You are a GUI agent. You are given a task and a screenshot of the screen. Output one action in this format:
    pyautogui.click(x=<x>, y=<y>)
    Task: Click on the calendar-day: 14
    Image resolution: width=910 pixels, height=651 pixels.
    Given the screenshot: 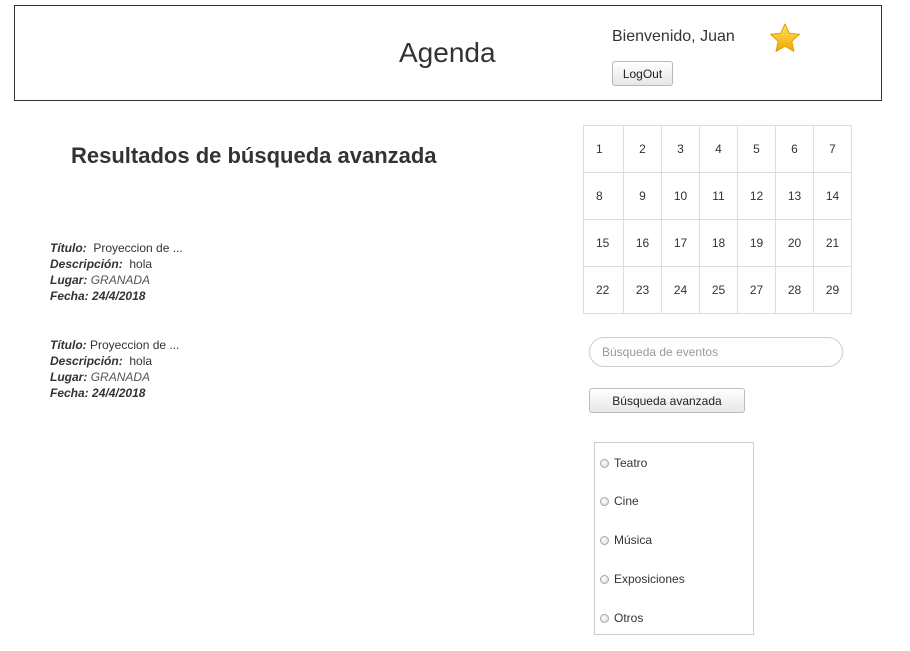 What is the action you would take?
    pyautogui.click(x=832, y=196)
    